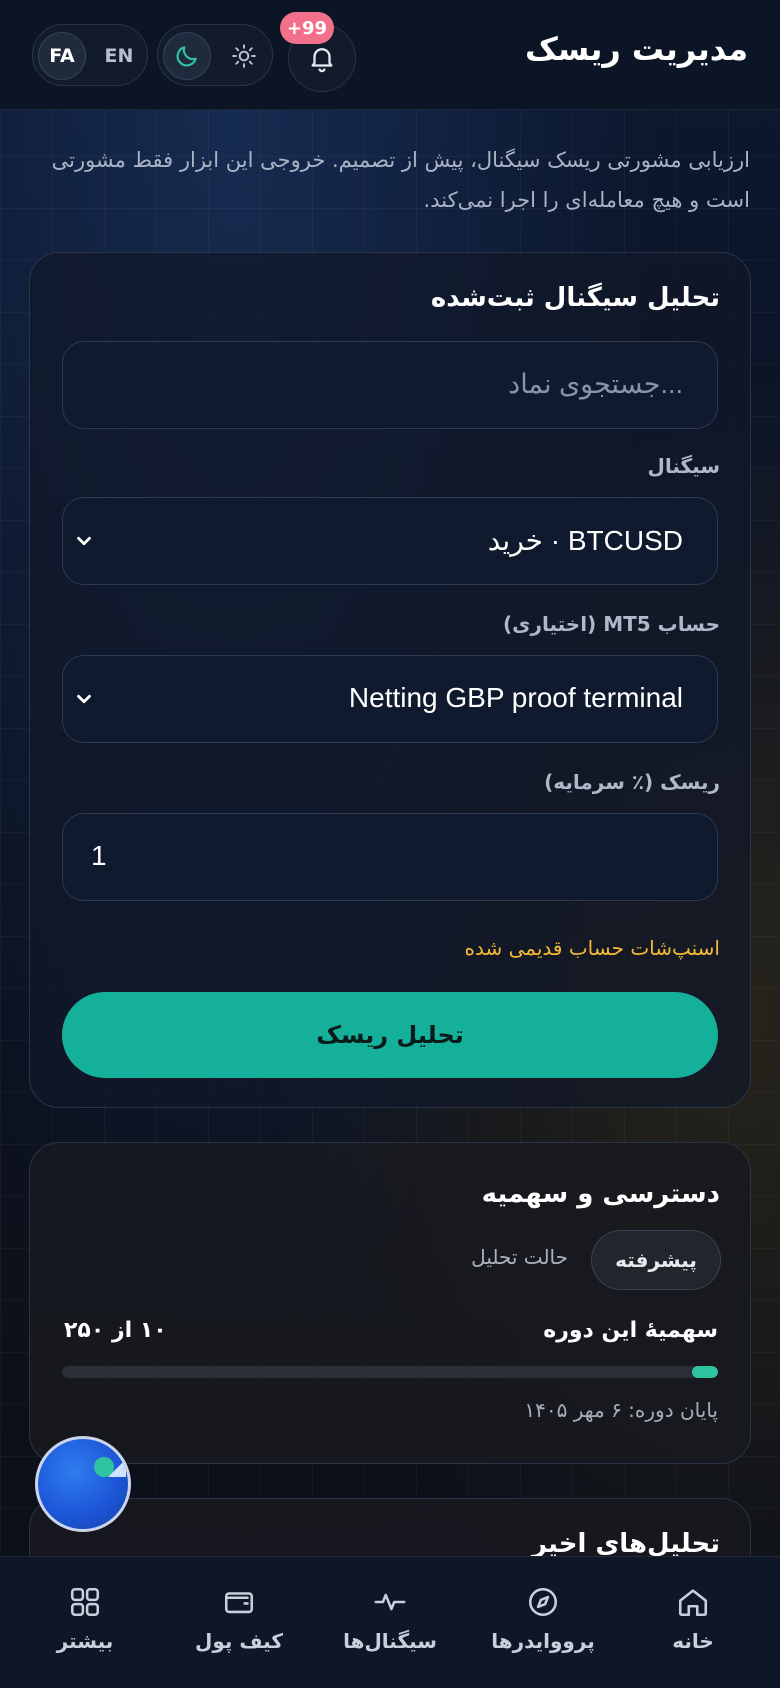 The height and width of the screenshot is (1688, 780). What do you see at coordinates (390, 385) in the screenshot?
I see `symbol-search-input: ...جستجوی نماد` at bounding box center [390, 385].